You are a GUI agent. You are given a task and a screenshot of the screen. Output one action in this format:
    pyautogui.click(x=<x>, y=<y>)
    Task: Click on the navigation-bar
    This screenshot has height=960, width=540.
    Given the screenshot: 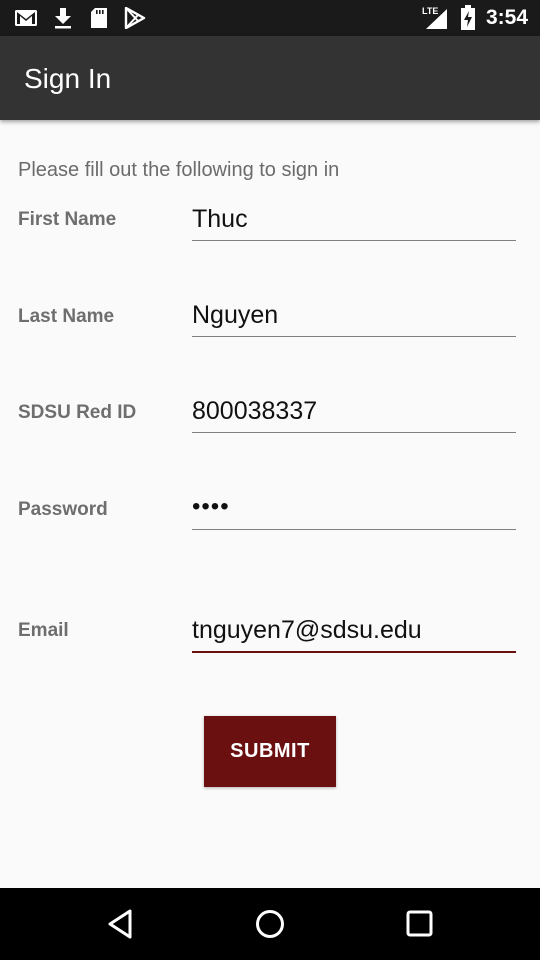 What is the action you would take?
    pyautogui.click(x=270, y=924)
    